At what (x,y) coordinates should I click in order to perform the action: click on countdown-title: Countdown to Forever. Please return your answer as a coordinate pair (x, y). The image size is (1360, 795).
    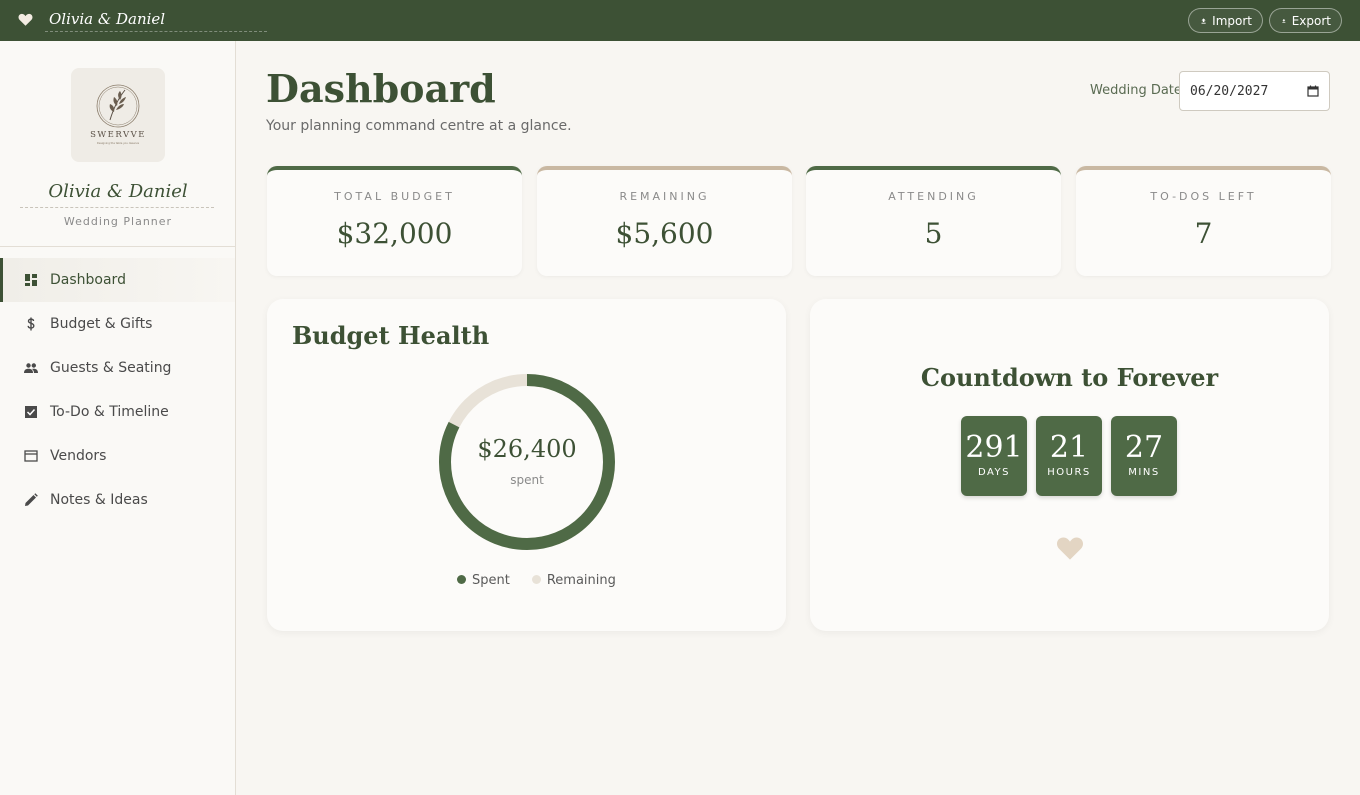
    Looking at the image, I should click on (1069, 377).